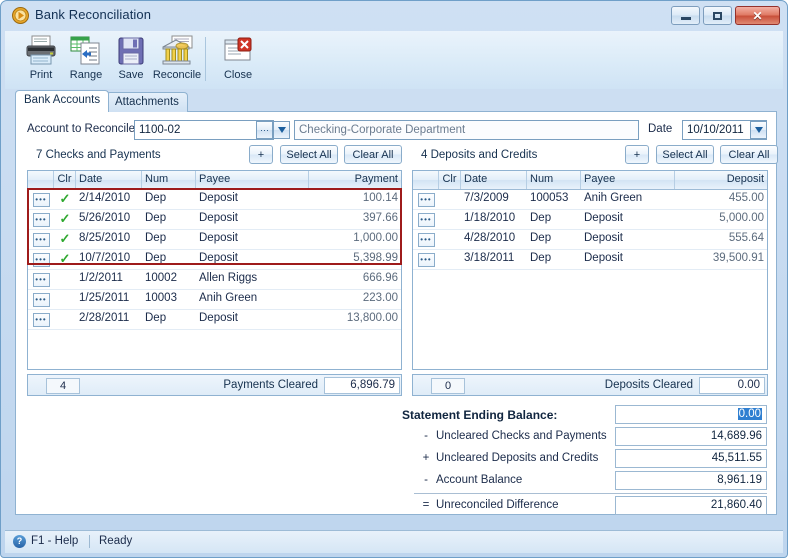 The height and width of the screenshot is (558, 788). I want to click on table-row: ••• ✓ 5/26/2010 Dep Deposit 397.66, so click(214, 220).